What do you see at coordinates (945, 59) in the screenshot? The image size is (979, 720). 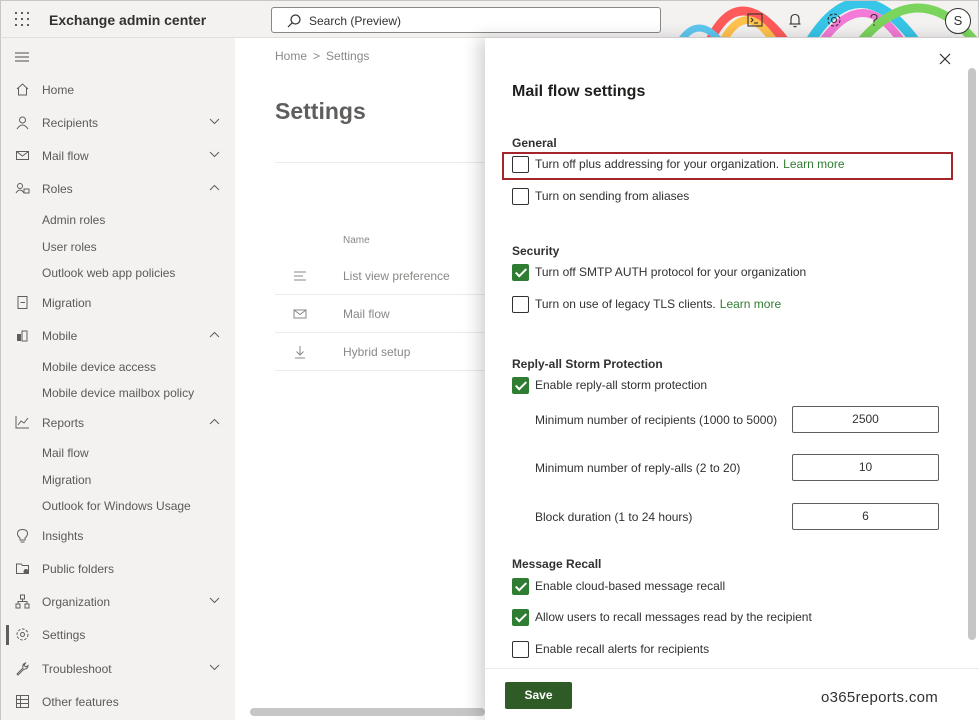 I see `close-icon` at bounding box center [945, 59].